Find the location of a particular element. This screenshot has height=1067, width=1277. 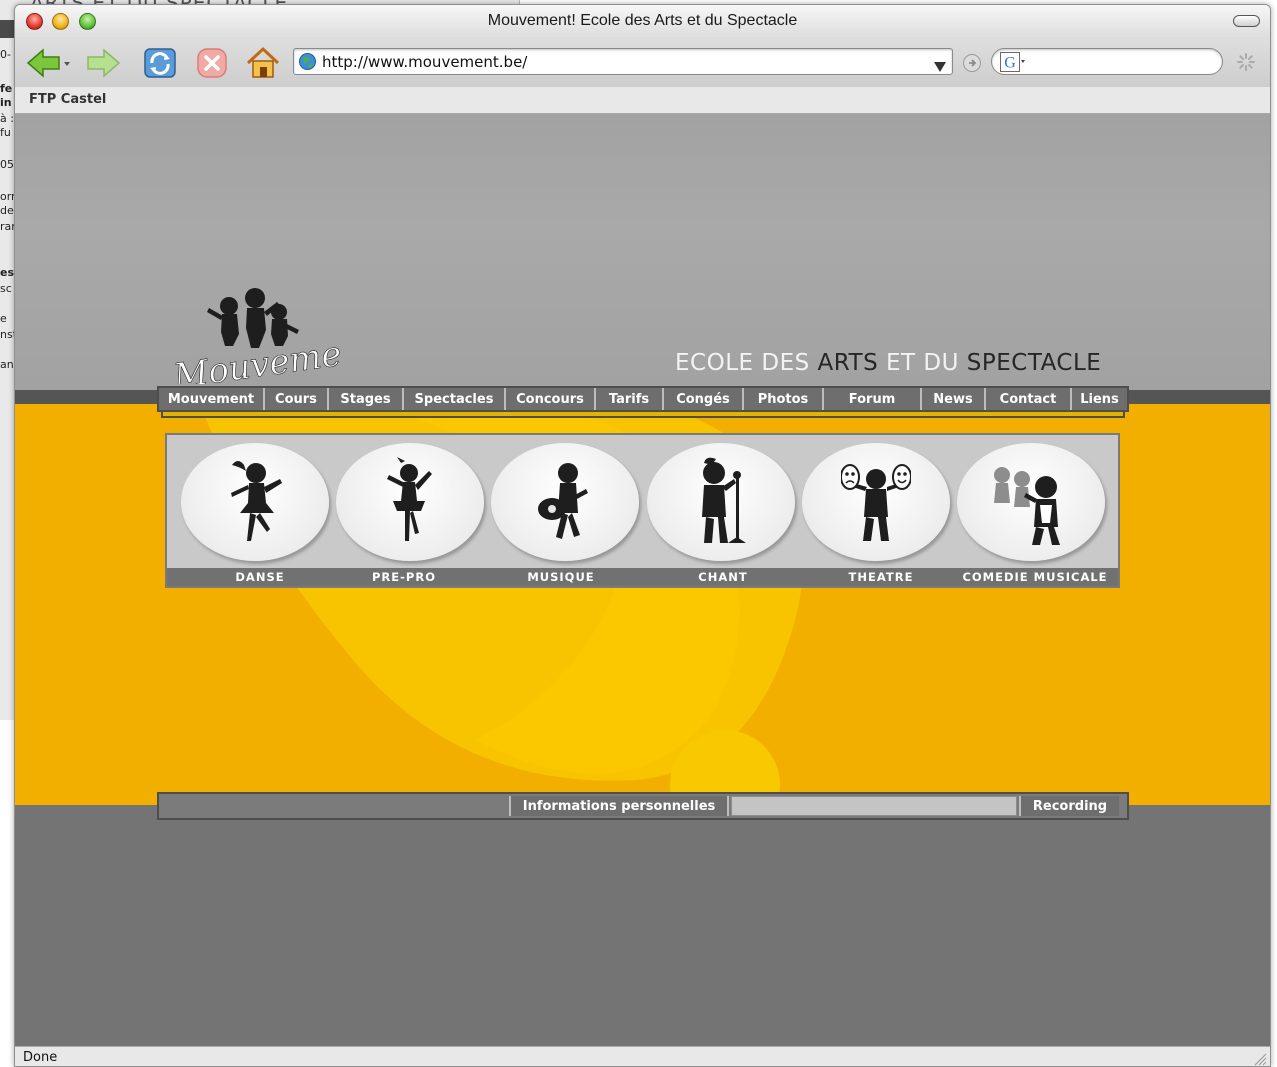

nav-liens: Liens is located at coordinates (1099, 399).